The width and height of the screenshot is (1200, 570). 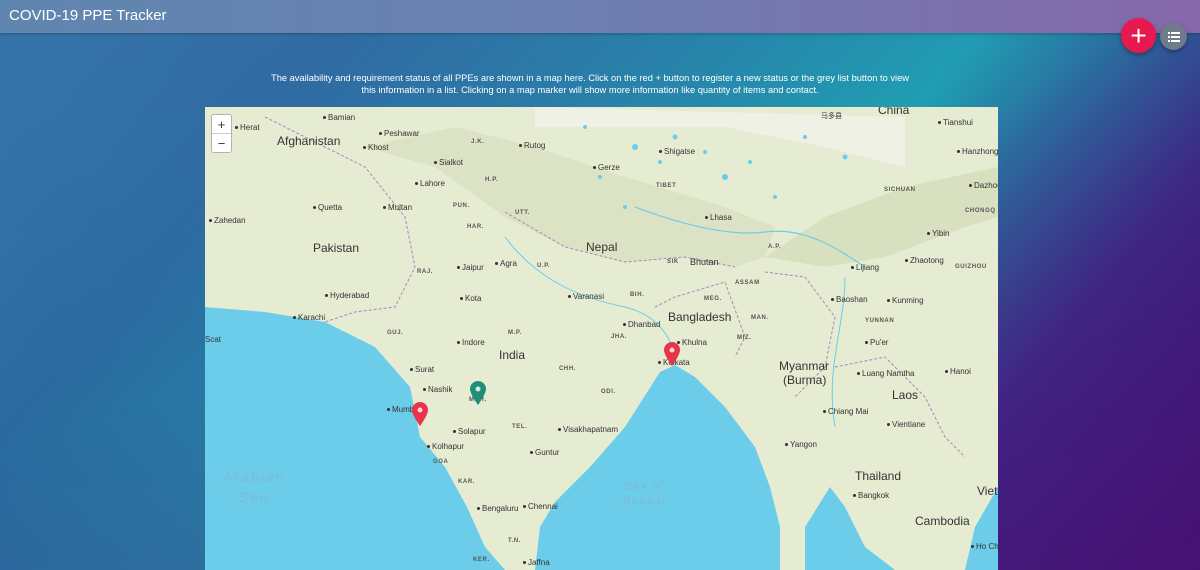 I want to click on label-yunnan: YUNNAN, so click(x=880, y=321).